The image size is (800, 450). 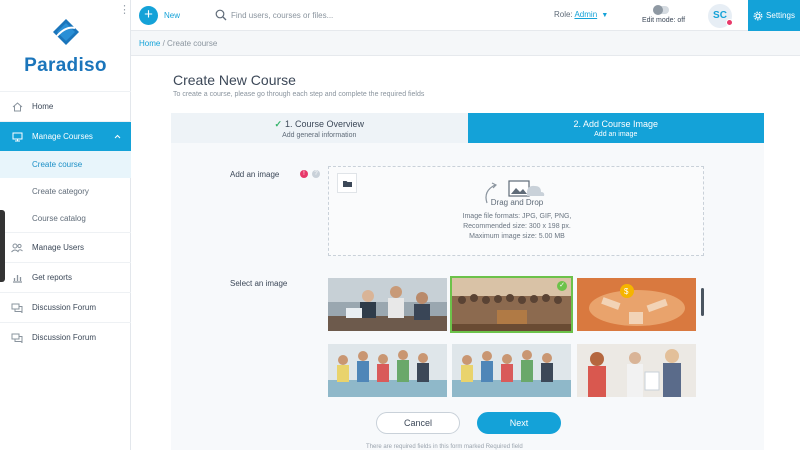 I want to click on gallery-image-conference-audience: ✓, so click(x=511, y=304).